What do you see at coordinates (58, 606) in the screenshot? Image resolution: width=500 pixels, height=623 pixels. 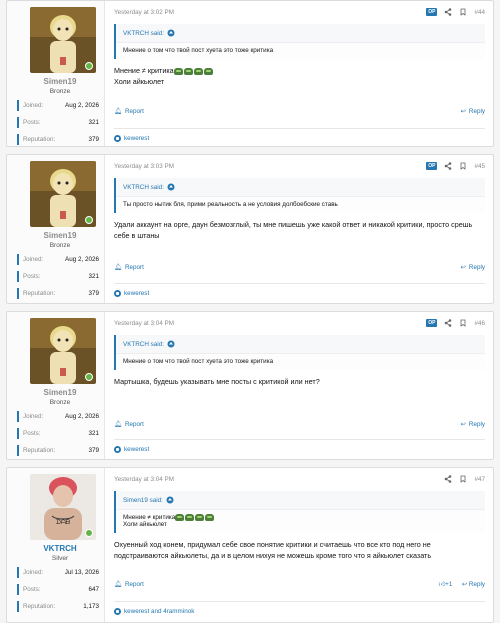 I see `stat-reputation: Reputation: 1,173` at bounding box center [58, 606].